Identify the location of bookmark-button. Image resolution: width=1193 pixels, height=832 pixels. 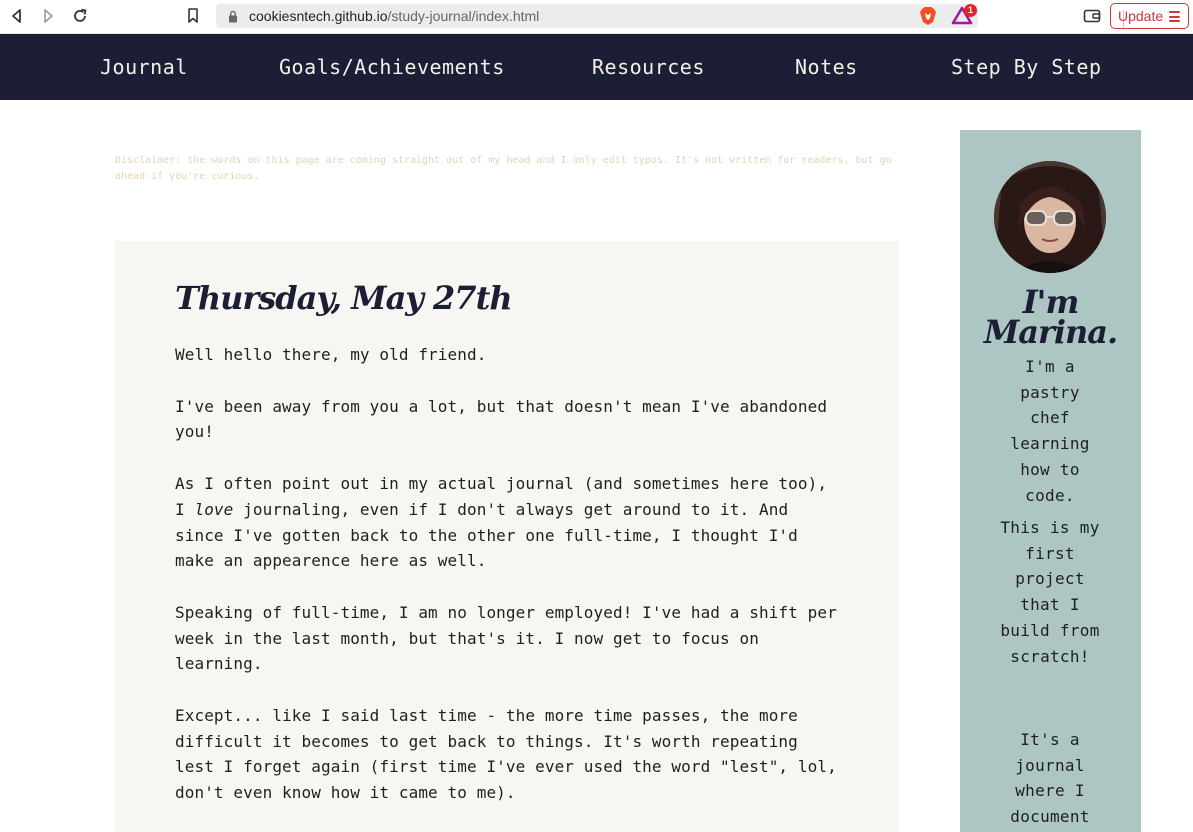
(193, 16).